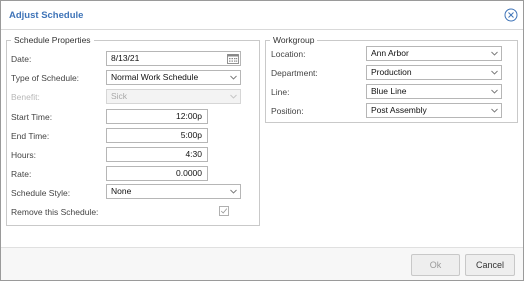 Image resolution: width=524 pixels, height=281 pixels. I want to click on benefit-select: Sick, so click(173, 96).